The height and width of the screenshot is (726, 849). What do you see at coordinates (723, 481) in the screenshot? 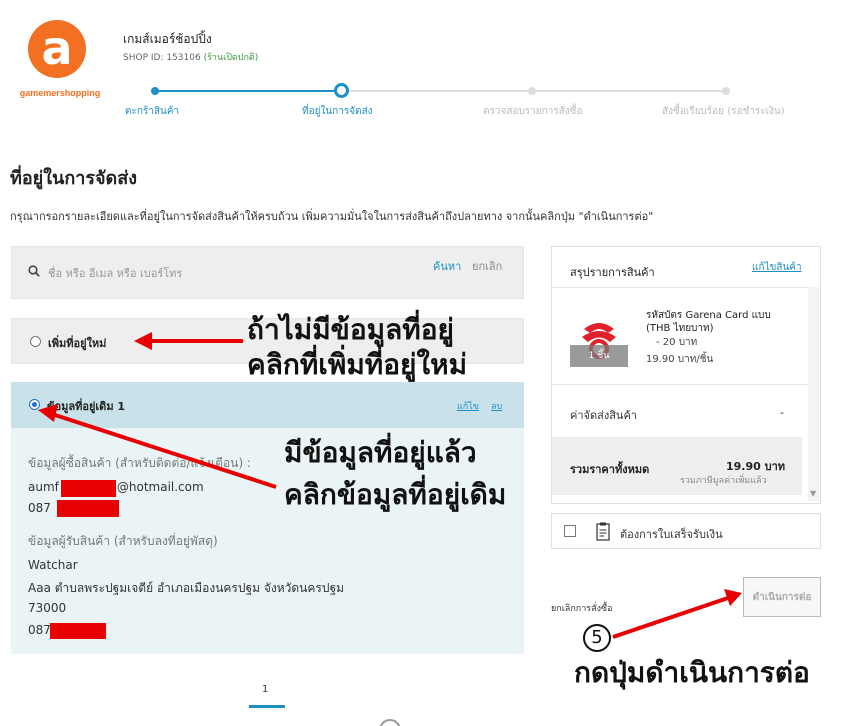
I see `vat-note: รวมภาษีมูลค่าเพิ่มแล้ว` at bounding box center [723, 481].